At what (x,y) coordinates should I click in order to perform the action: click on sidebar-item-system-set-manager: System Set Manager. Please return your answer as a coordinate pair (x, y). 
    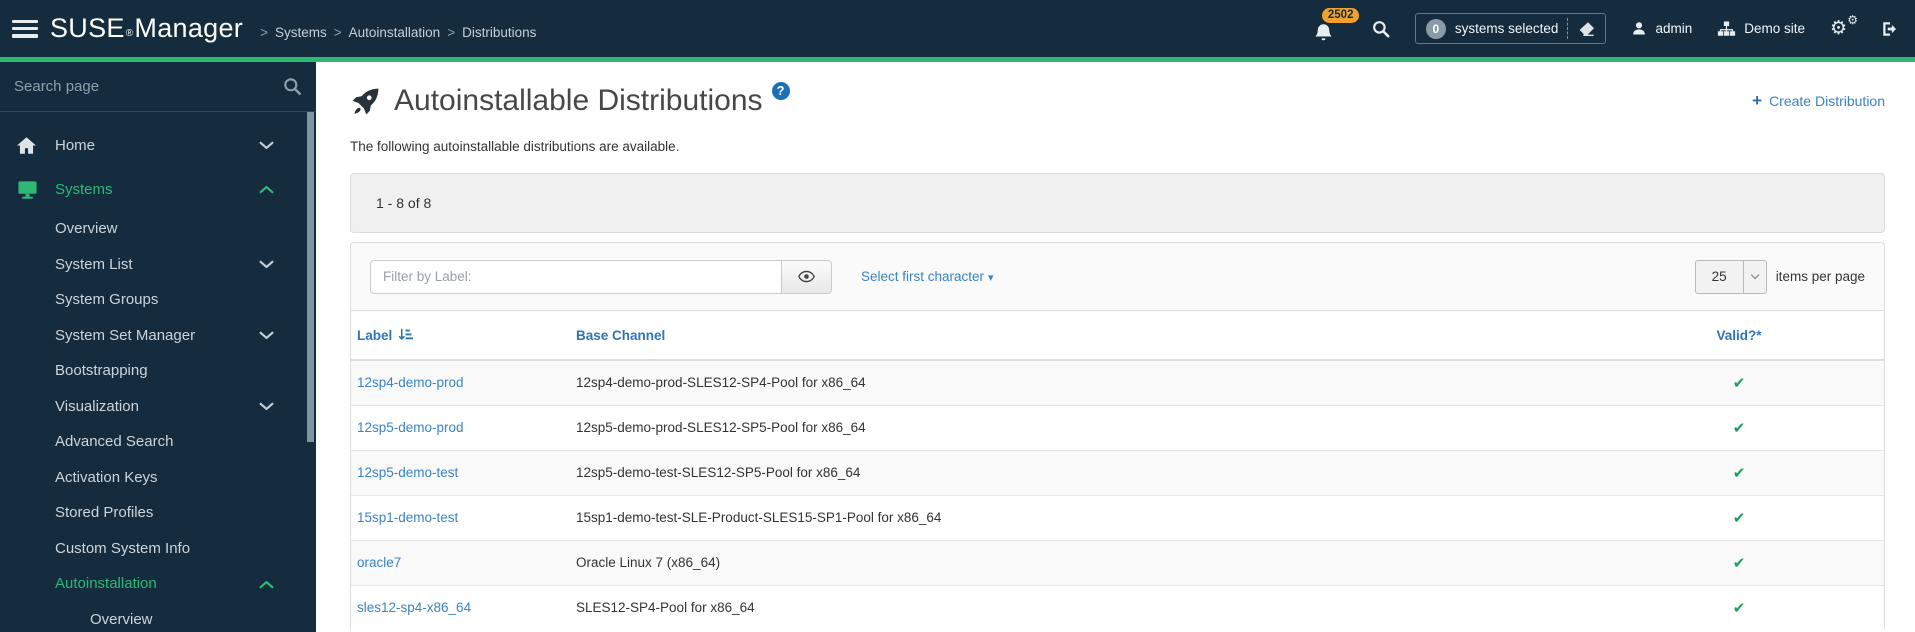
    Looking at the image, I should click on (158, 336).